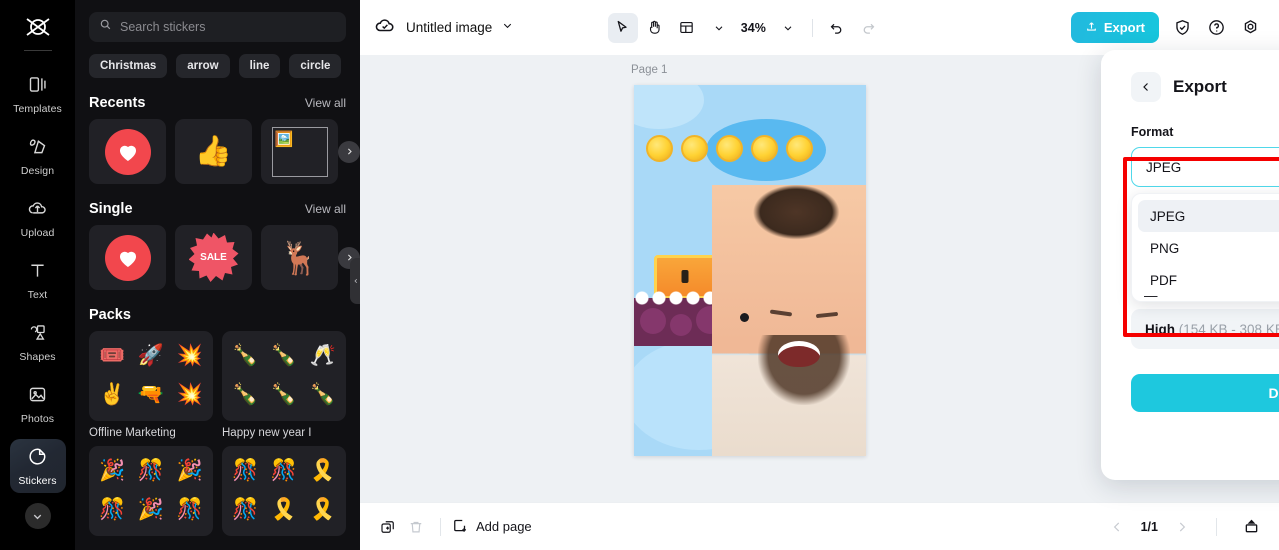 The width and height of the screenshot is (1279, 550). Describe the element at coordinates (38, 156) in the screenshot. I see `sidebar-item-design: Design` at that location.